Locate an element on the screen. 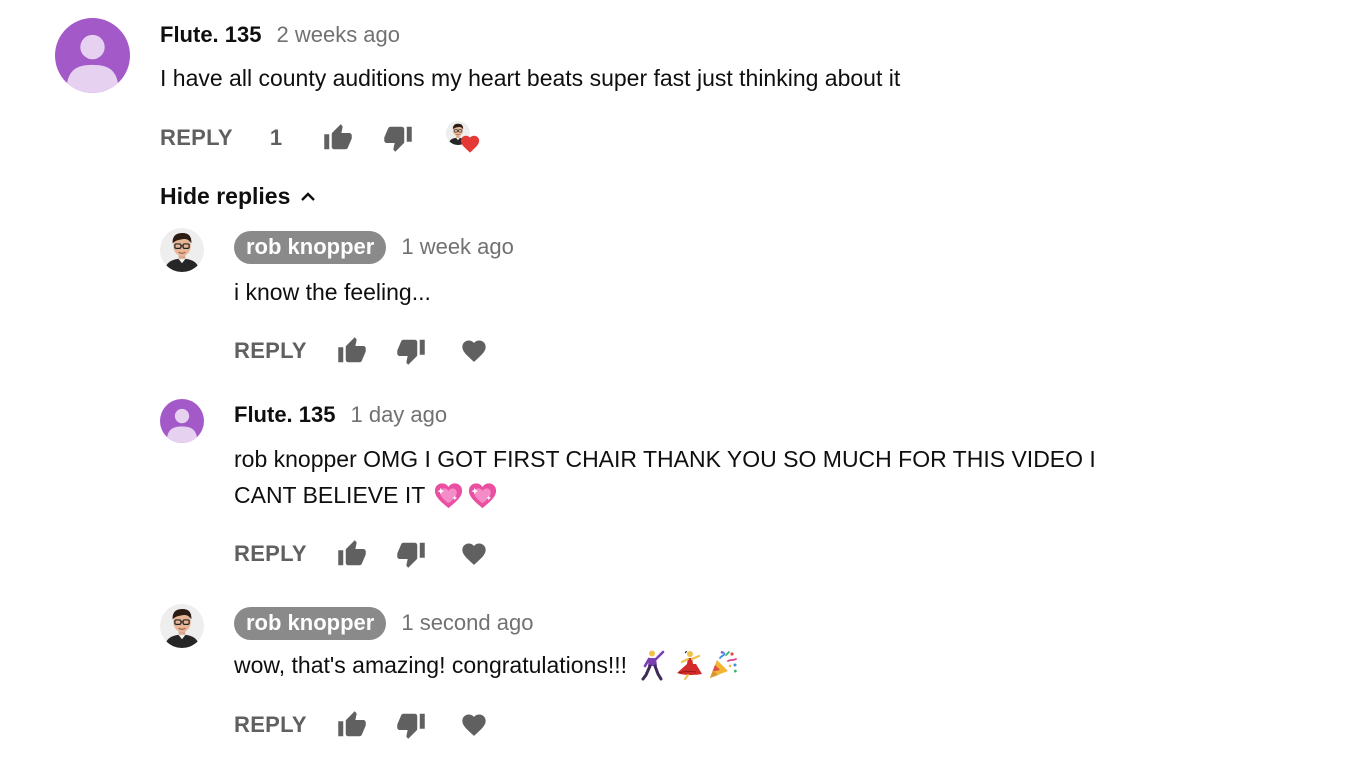  woman-dancing-emoji is located at coordinates (688, 665).